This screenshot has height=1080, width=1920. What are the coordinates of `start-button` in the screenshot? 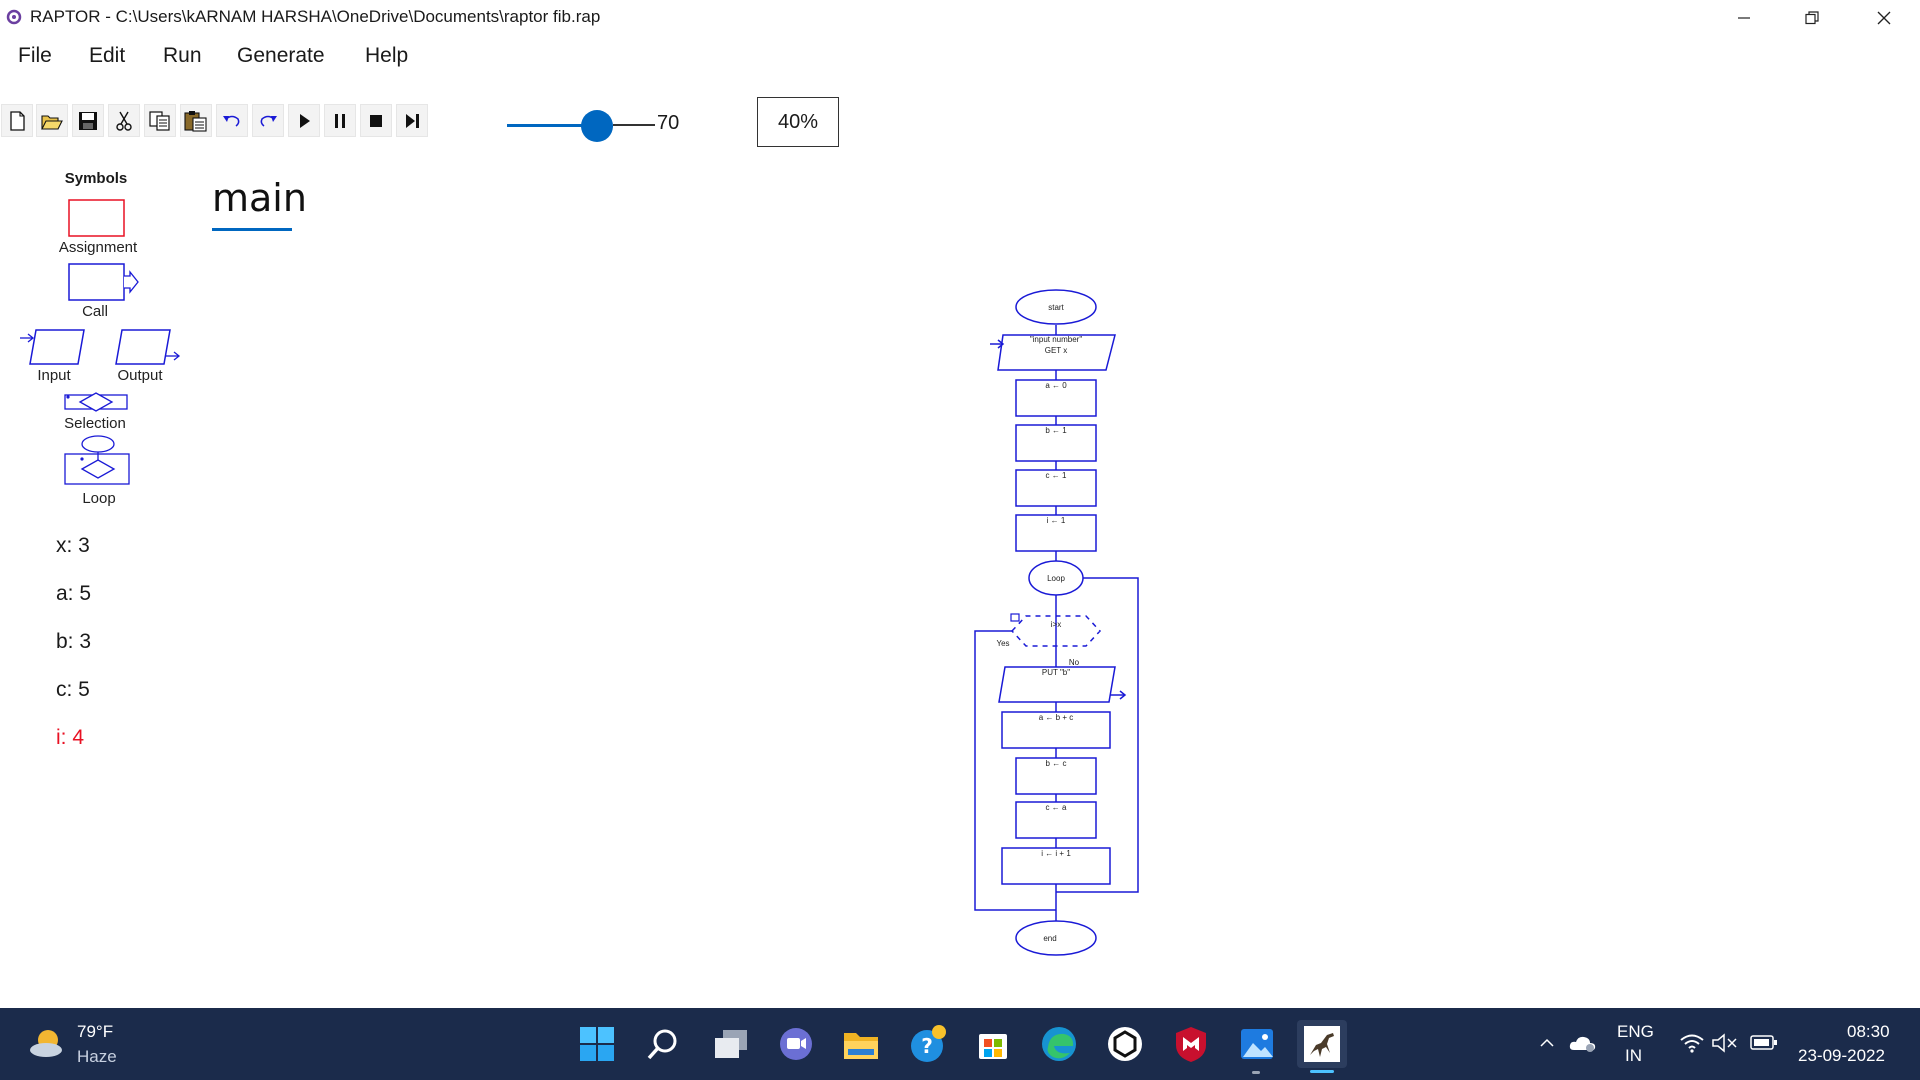 It's located at (597, 1044).